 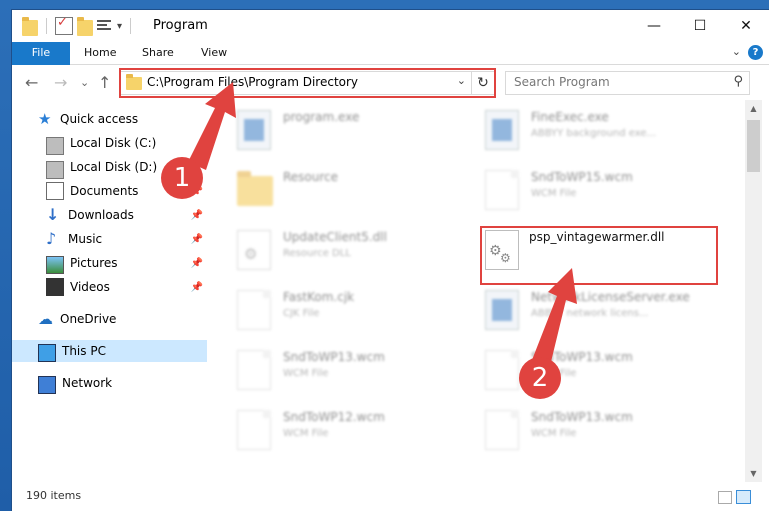 What do you see at coordinates (84, 82) in the screenshot?
I see `recent-locations-button: ⌄` at bounding box center [84, 82].